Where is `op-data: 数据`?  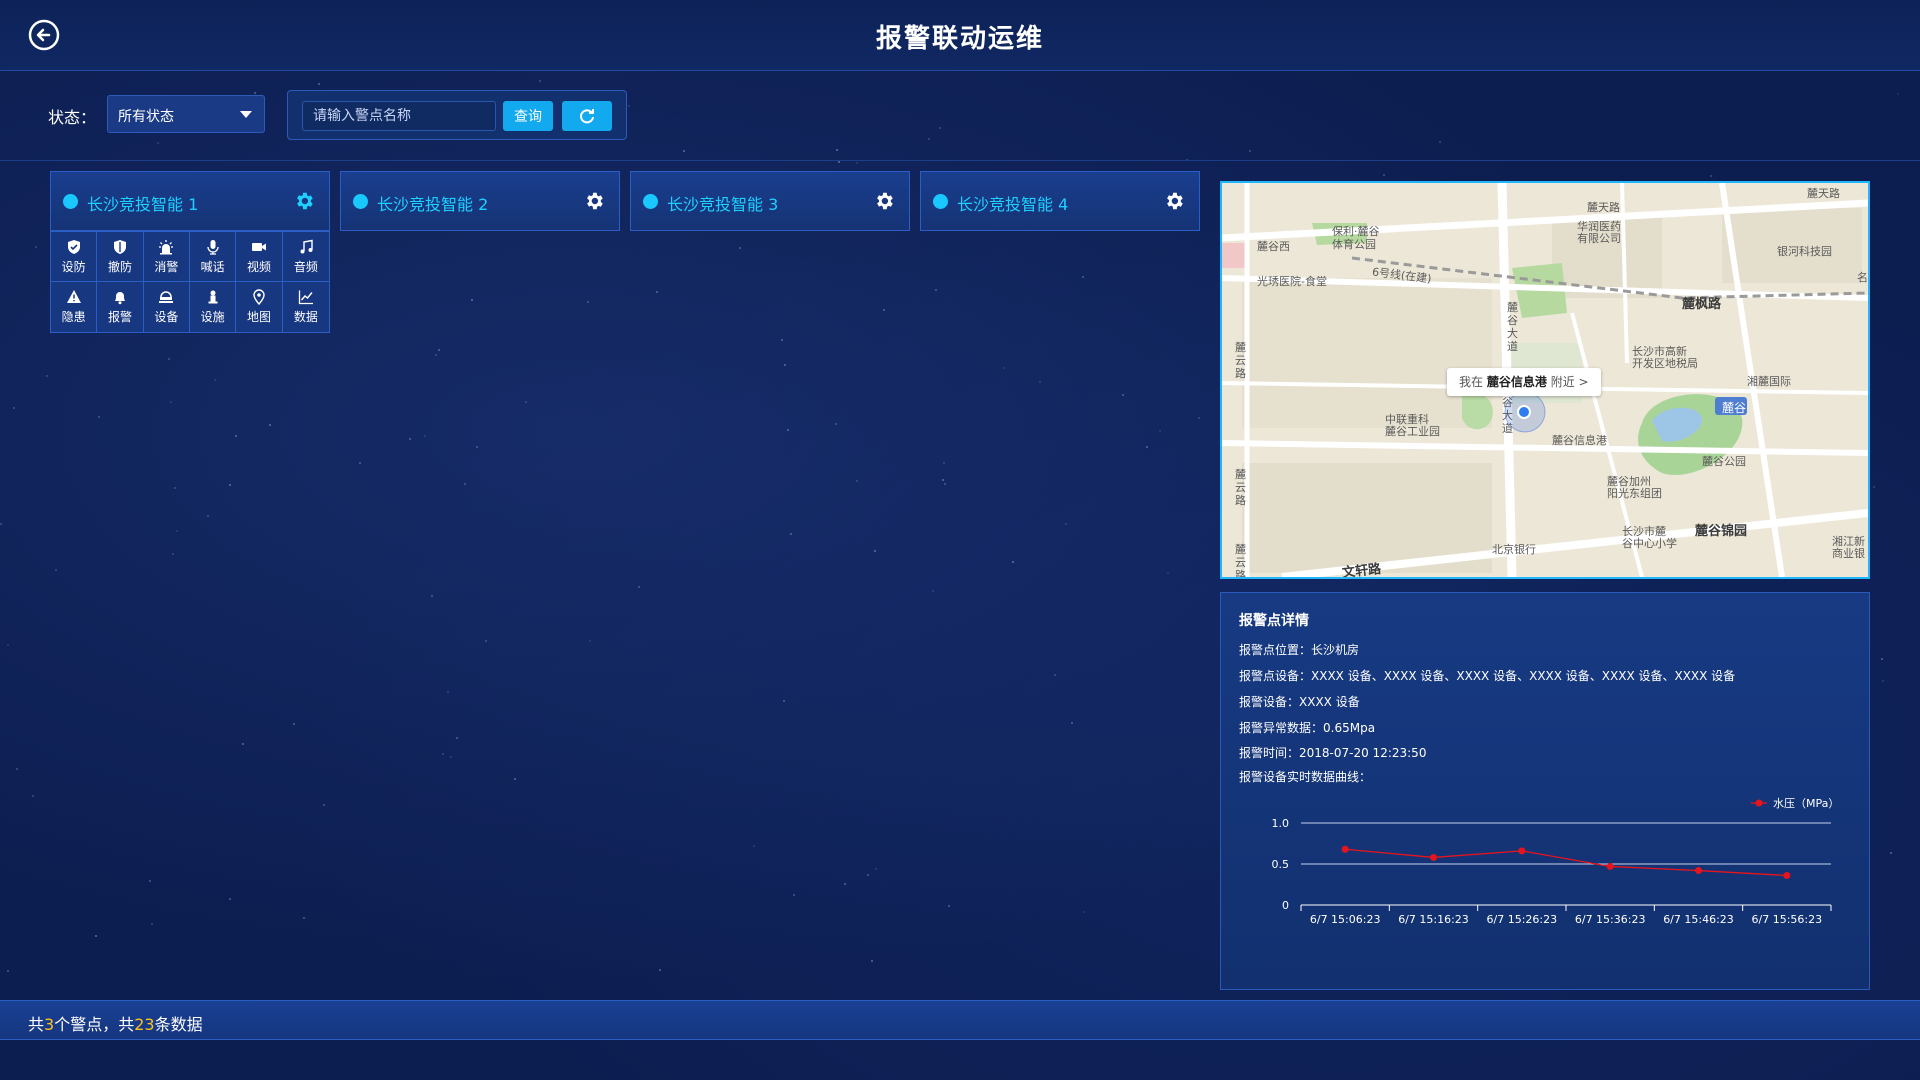 op-data: 数据 is located at coordinates (306, 307).